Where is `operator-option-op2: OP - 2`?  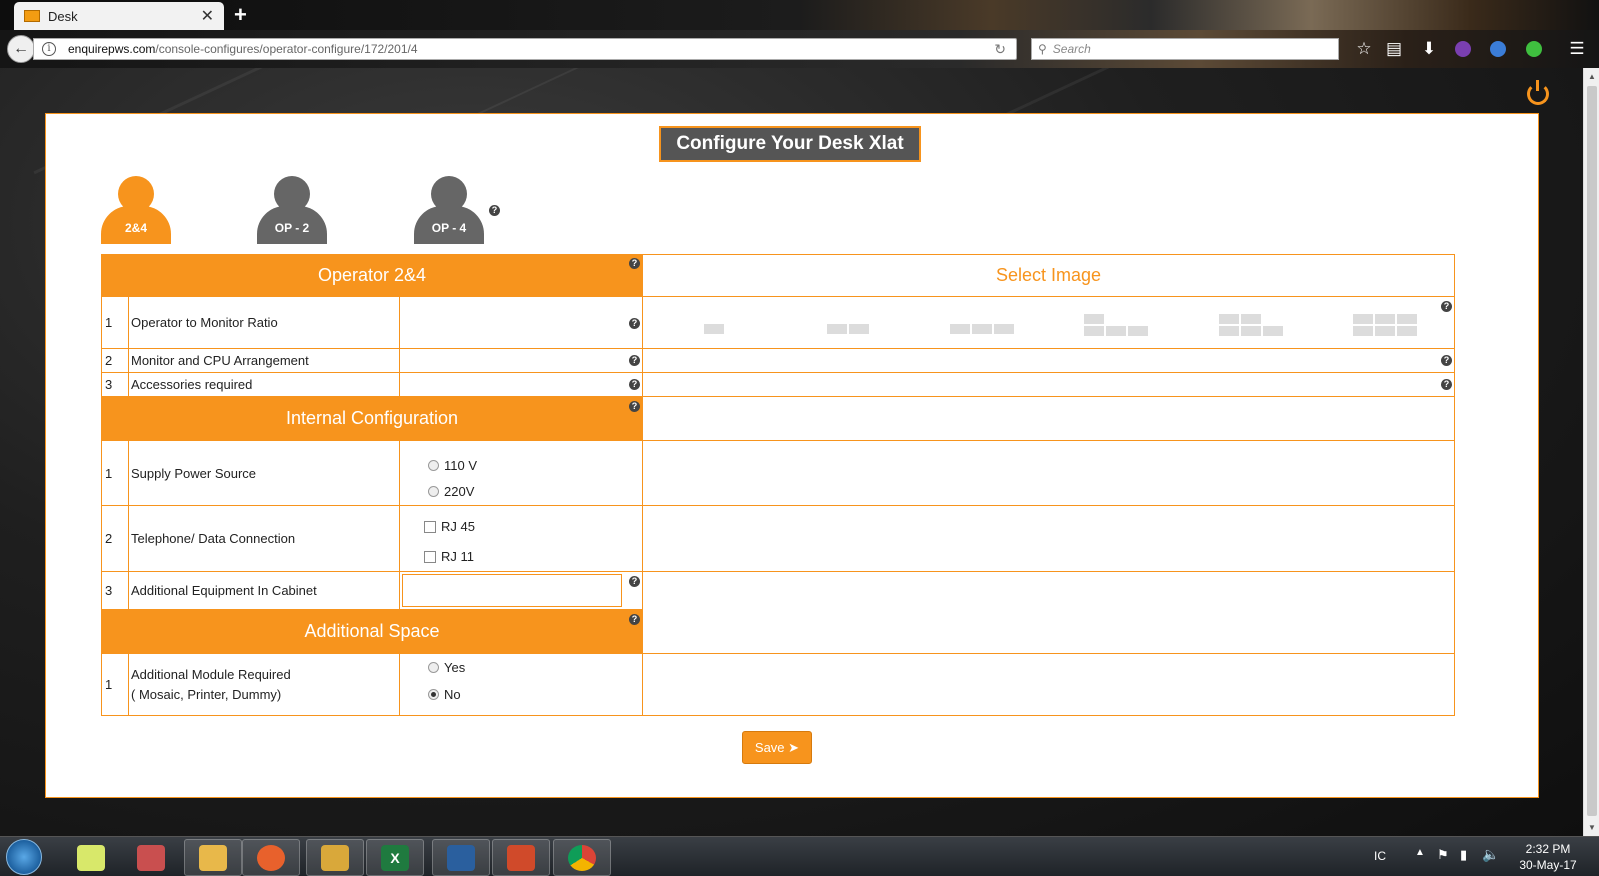
operator-option-op2: OP - 2 is located at coordinates (292, 210).